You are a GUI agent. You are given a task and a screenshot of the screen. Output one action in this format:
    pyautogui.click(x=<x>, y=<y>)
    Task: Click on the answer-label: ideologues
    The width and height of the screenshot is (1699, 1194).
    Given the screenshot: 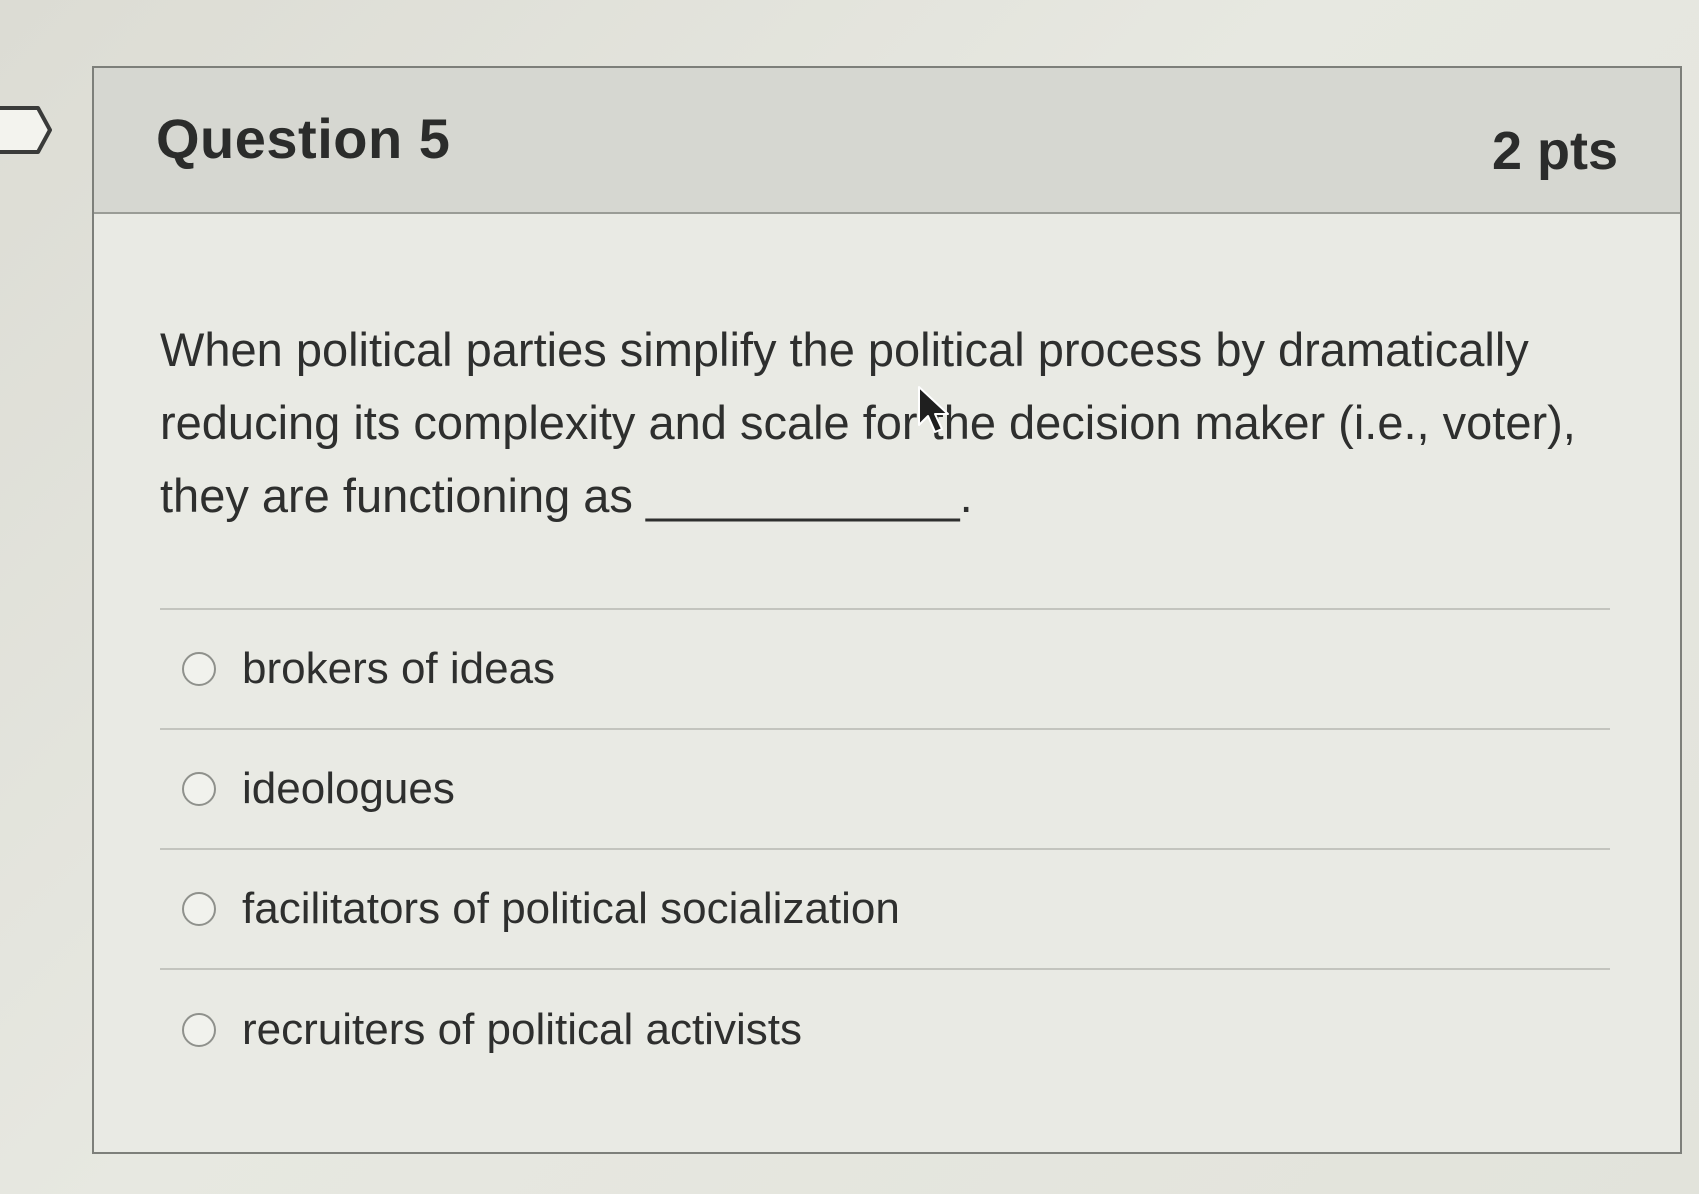 What is the action you would take?
    pyautogui.click(x=348, y=788)
    